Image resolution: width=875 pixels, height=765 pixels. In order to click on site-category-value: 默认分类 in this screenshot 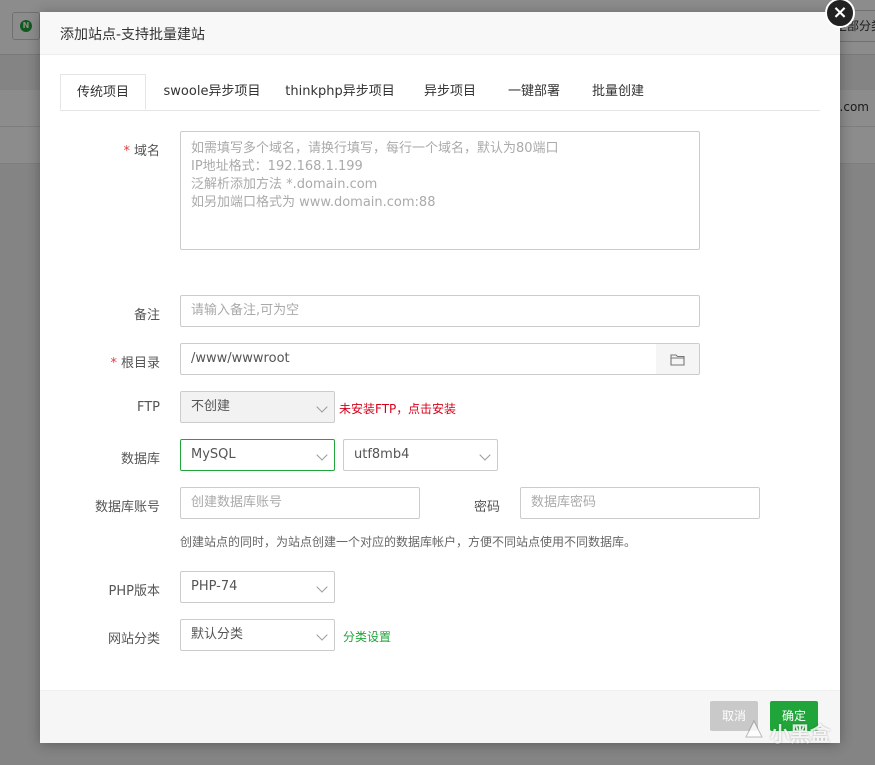, I will do `click(217, 634)`.